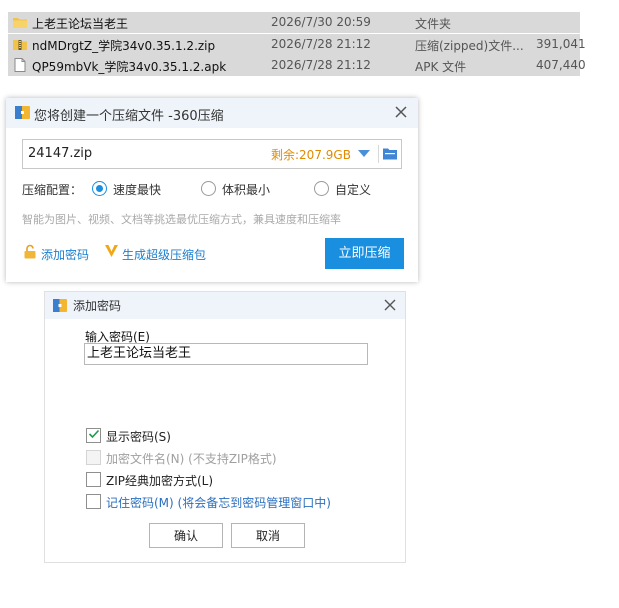 This screenshot has width=619, height=608. What do you see at coordinates (561, 65) in the screenshot?
I see `file-size: 407,440` at bounding box center [561, 65].